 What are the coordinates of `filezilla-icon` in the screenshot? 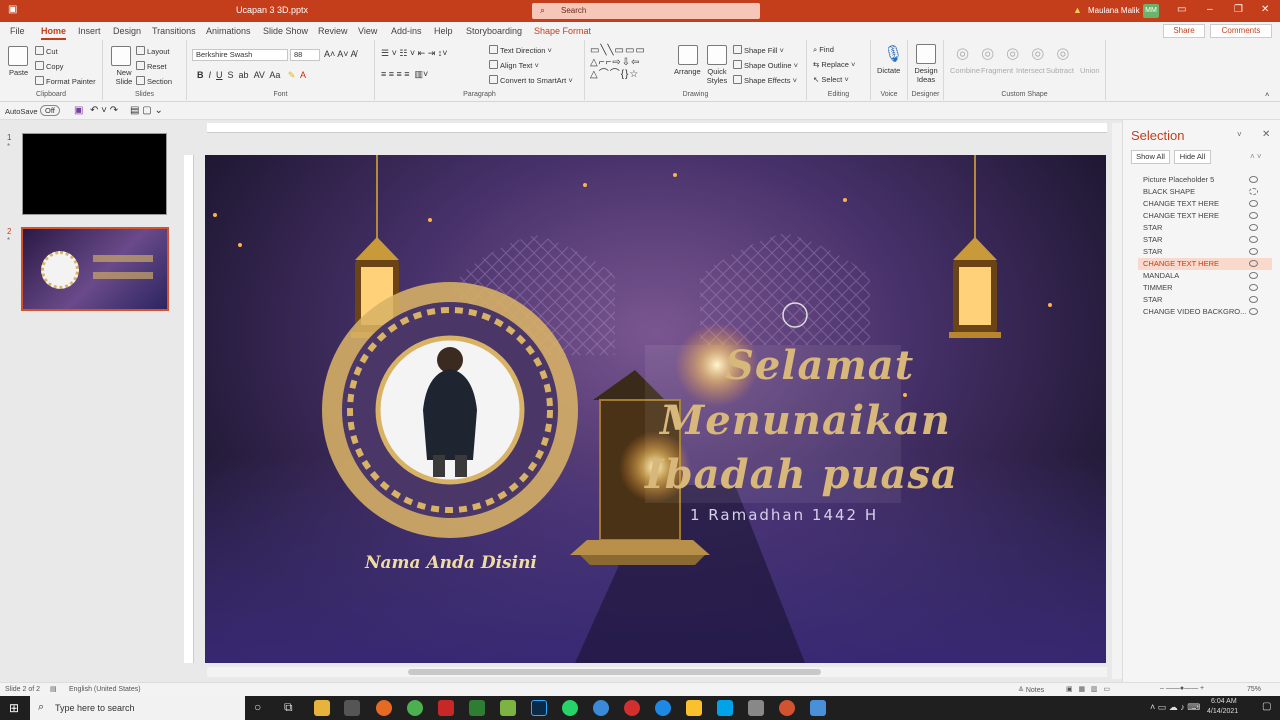 It's located at (446, 708).